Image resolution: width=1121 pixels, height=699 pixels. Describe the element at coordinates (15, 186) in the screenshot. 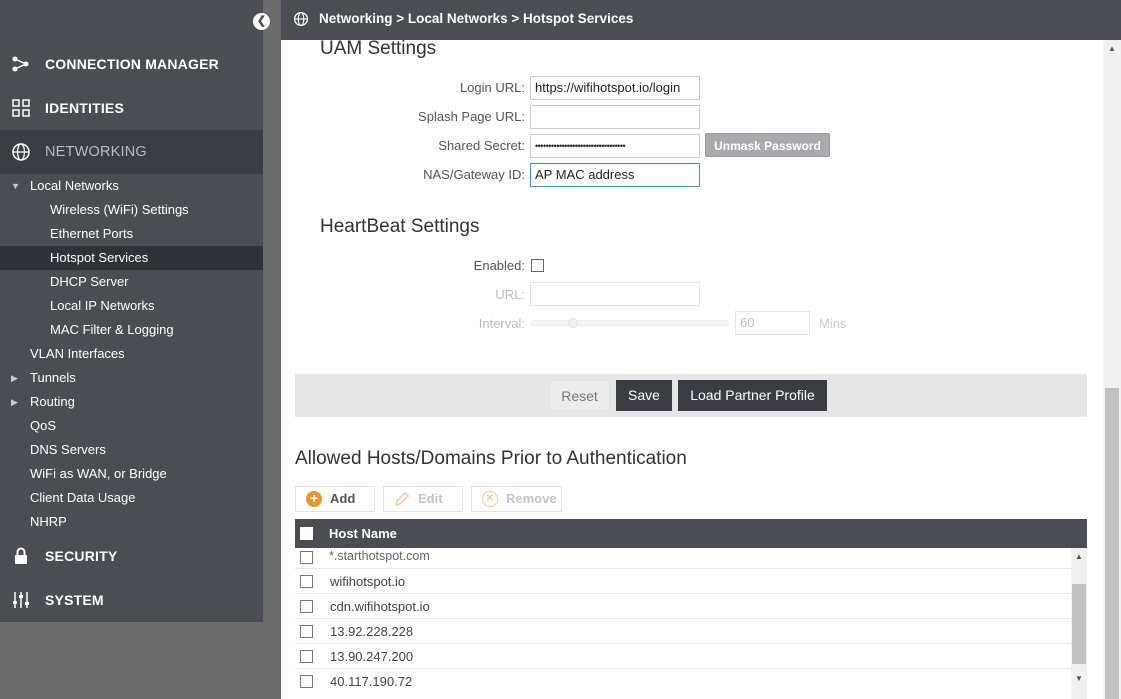

I see `caret-down-icon: ▼` at that location.